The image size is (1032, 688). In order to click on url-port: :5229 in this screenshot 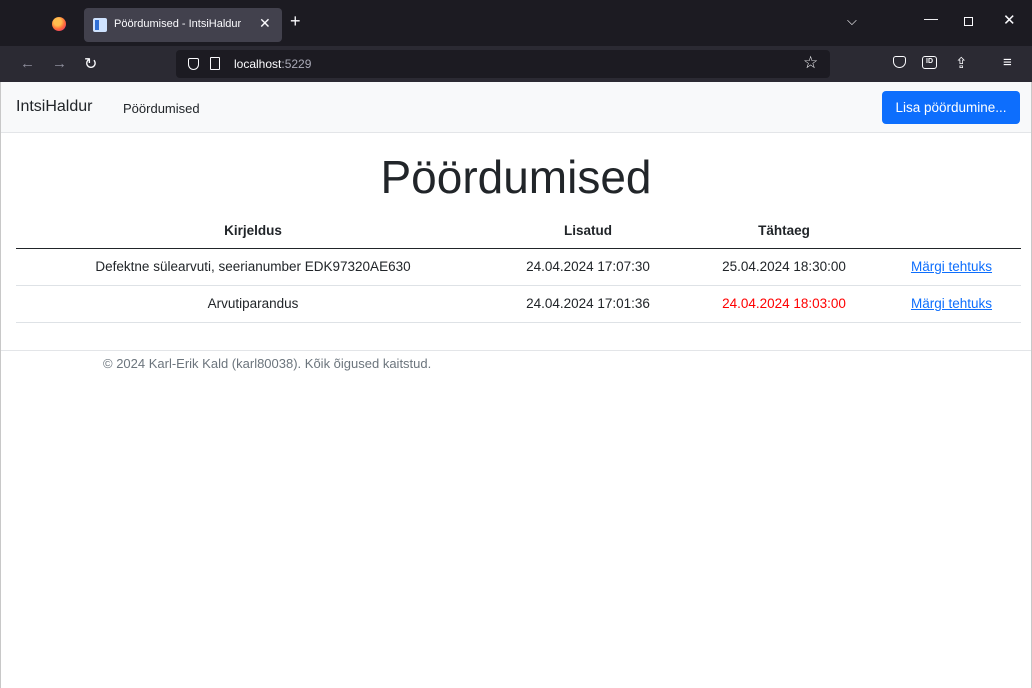, I will do `click(296, 64)`.